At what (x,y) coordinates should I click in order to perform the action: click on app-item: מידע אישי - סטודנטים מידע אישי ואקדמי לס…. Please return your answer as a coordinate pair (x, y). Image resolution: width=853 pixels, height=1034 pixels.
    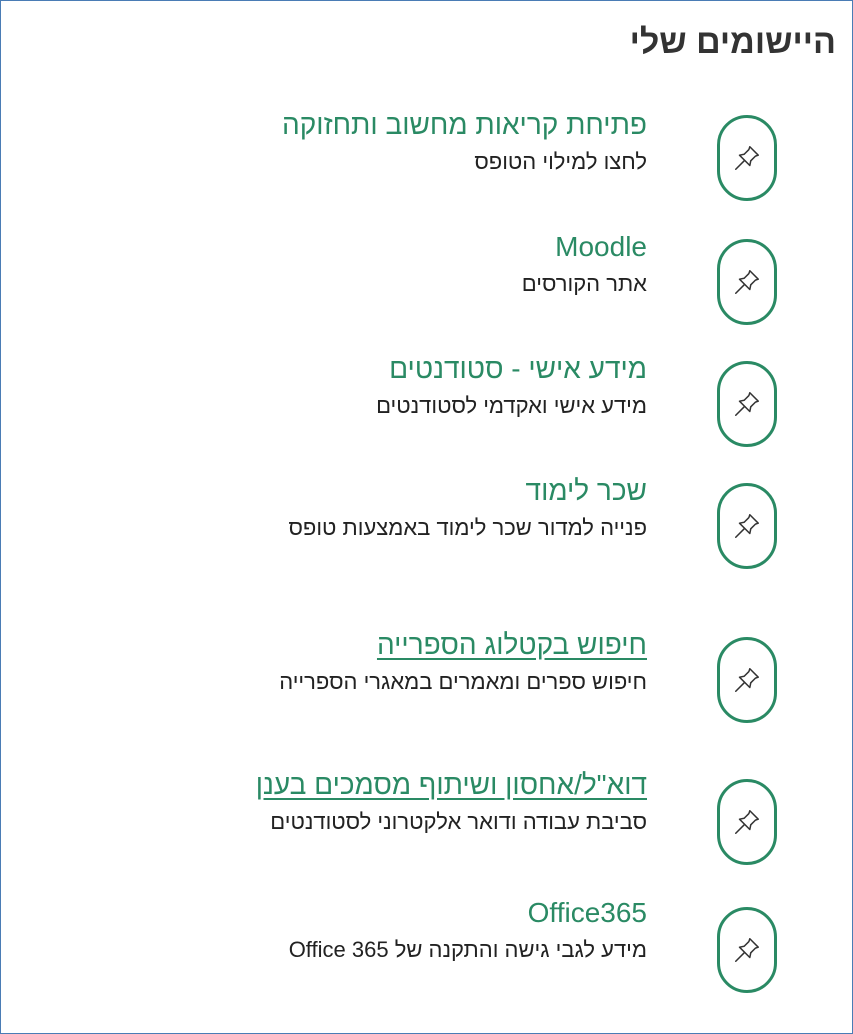
    Looking at the image, I should click on (426, 408).